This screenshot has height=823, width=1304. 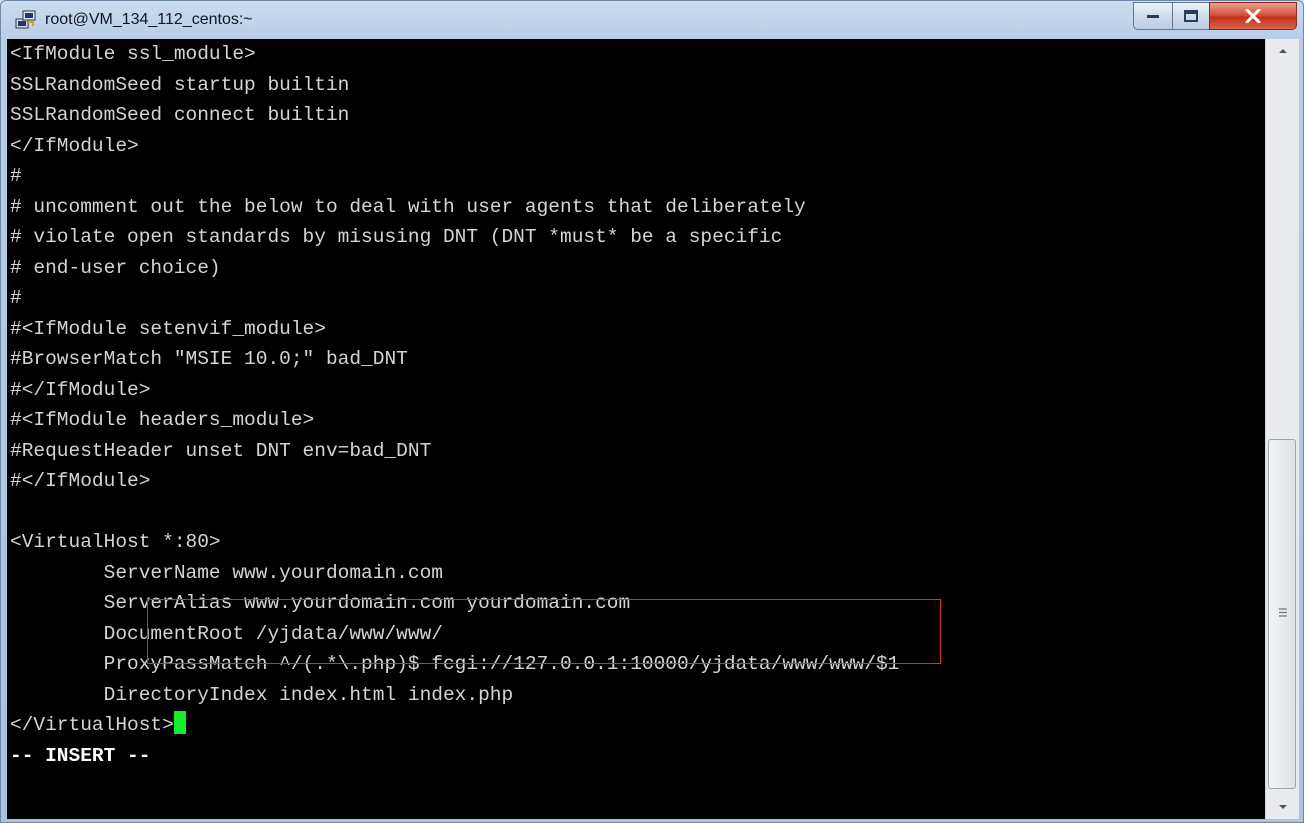 I want to click on terminal-line: </IfModule>, so click(x=74, y=145).